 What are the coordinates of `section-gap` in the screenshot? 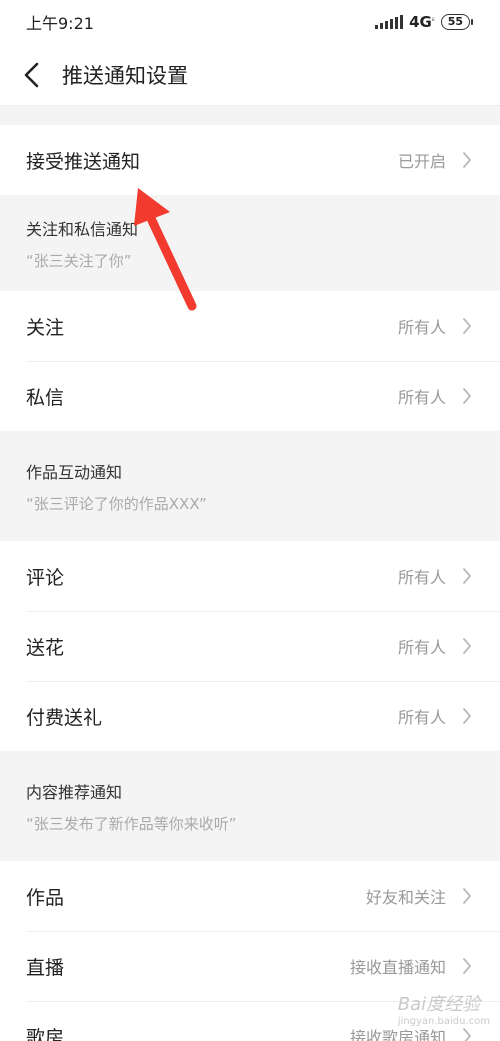 It's located at (250, 115).